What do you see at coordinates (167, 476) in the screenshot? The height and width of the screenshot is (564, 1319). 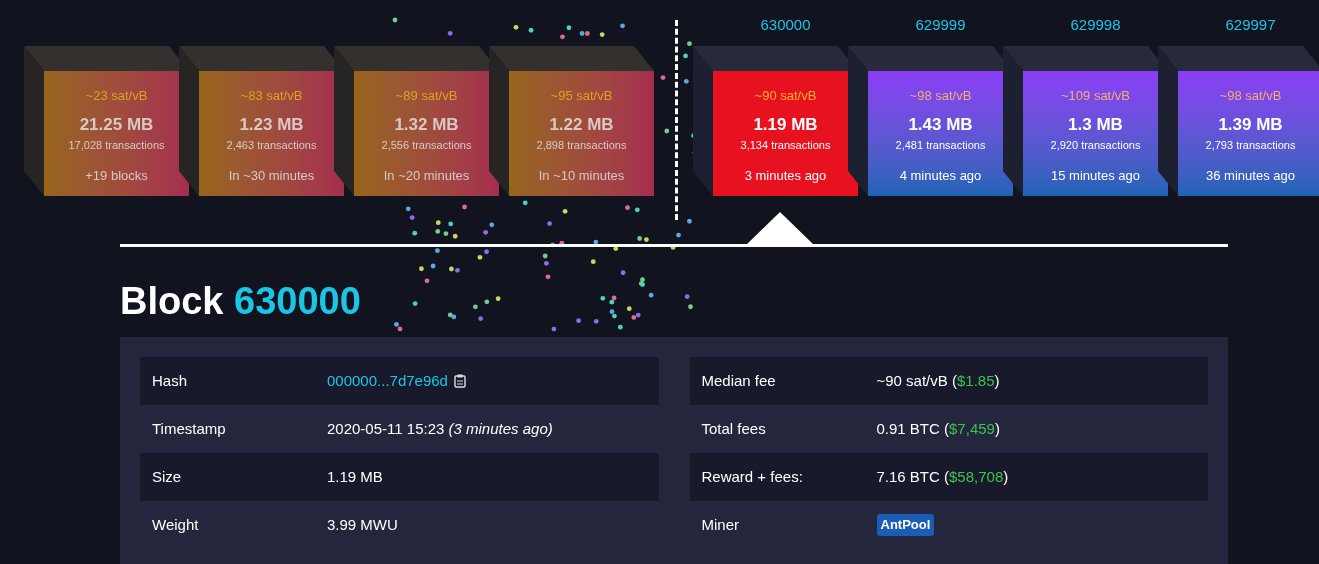 I see `detail-label: Size` at bounding box center [167, 476].